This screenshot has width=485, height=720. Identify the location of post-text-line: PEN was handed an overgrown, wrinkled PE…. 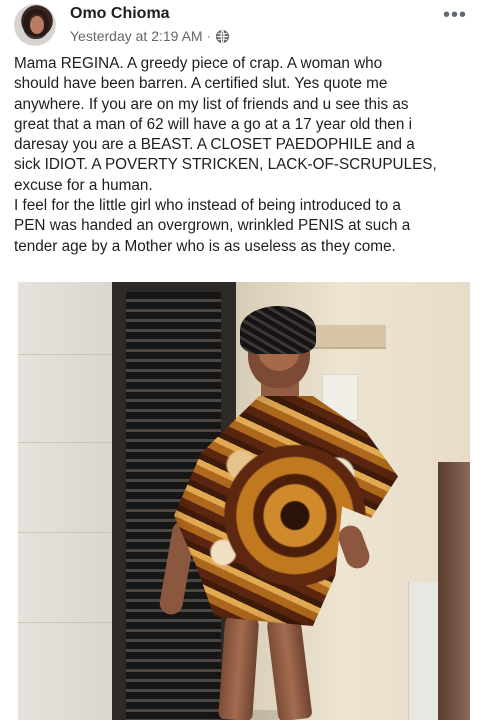
(212, 226).